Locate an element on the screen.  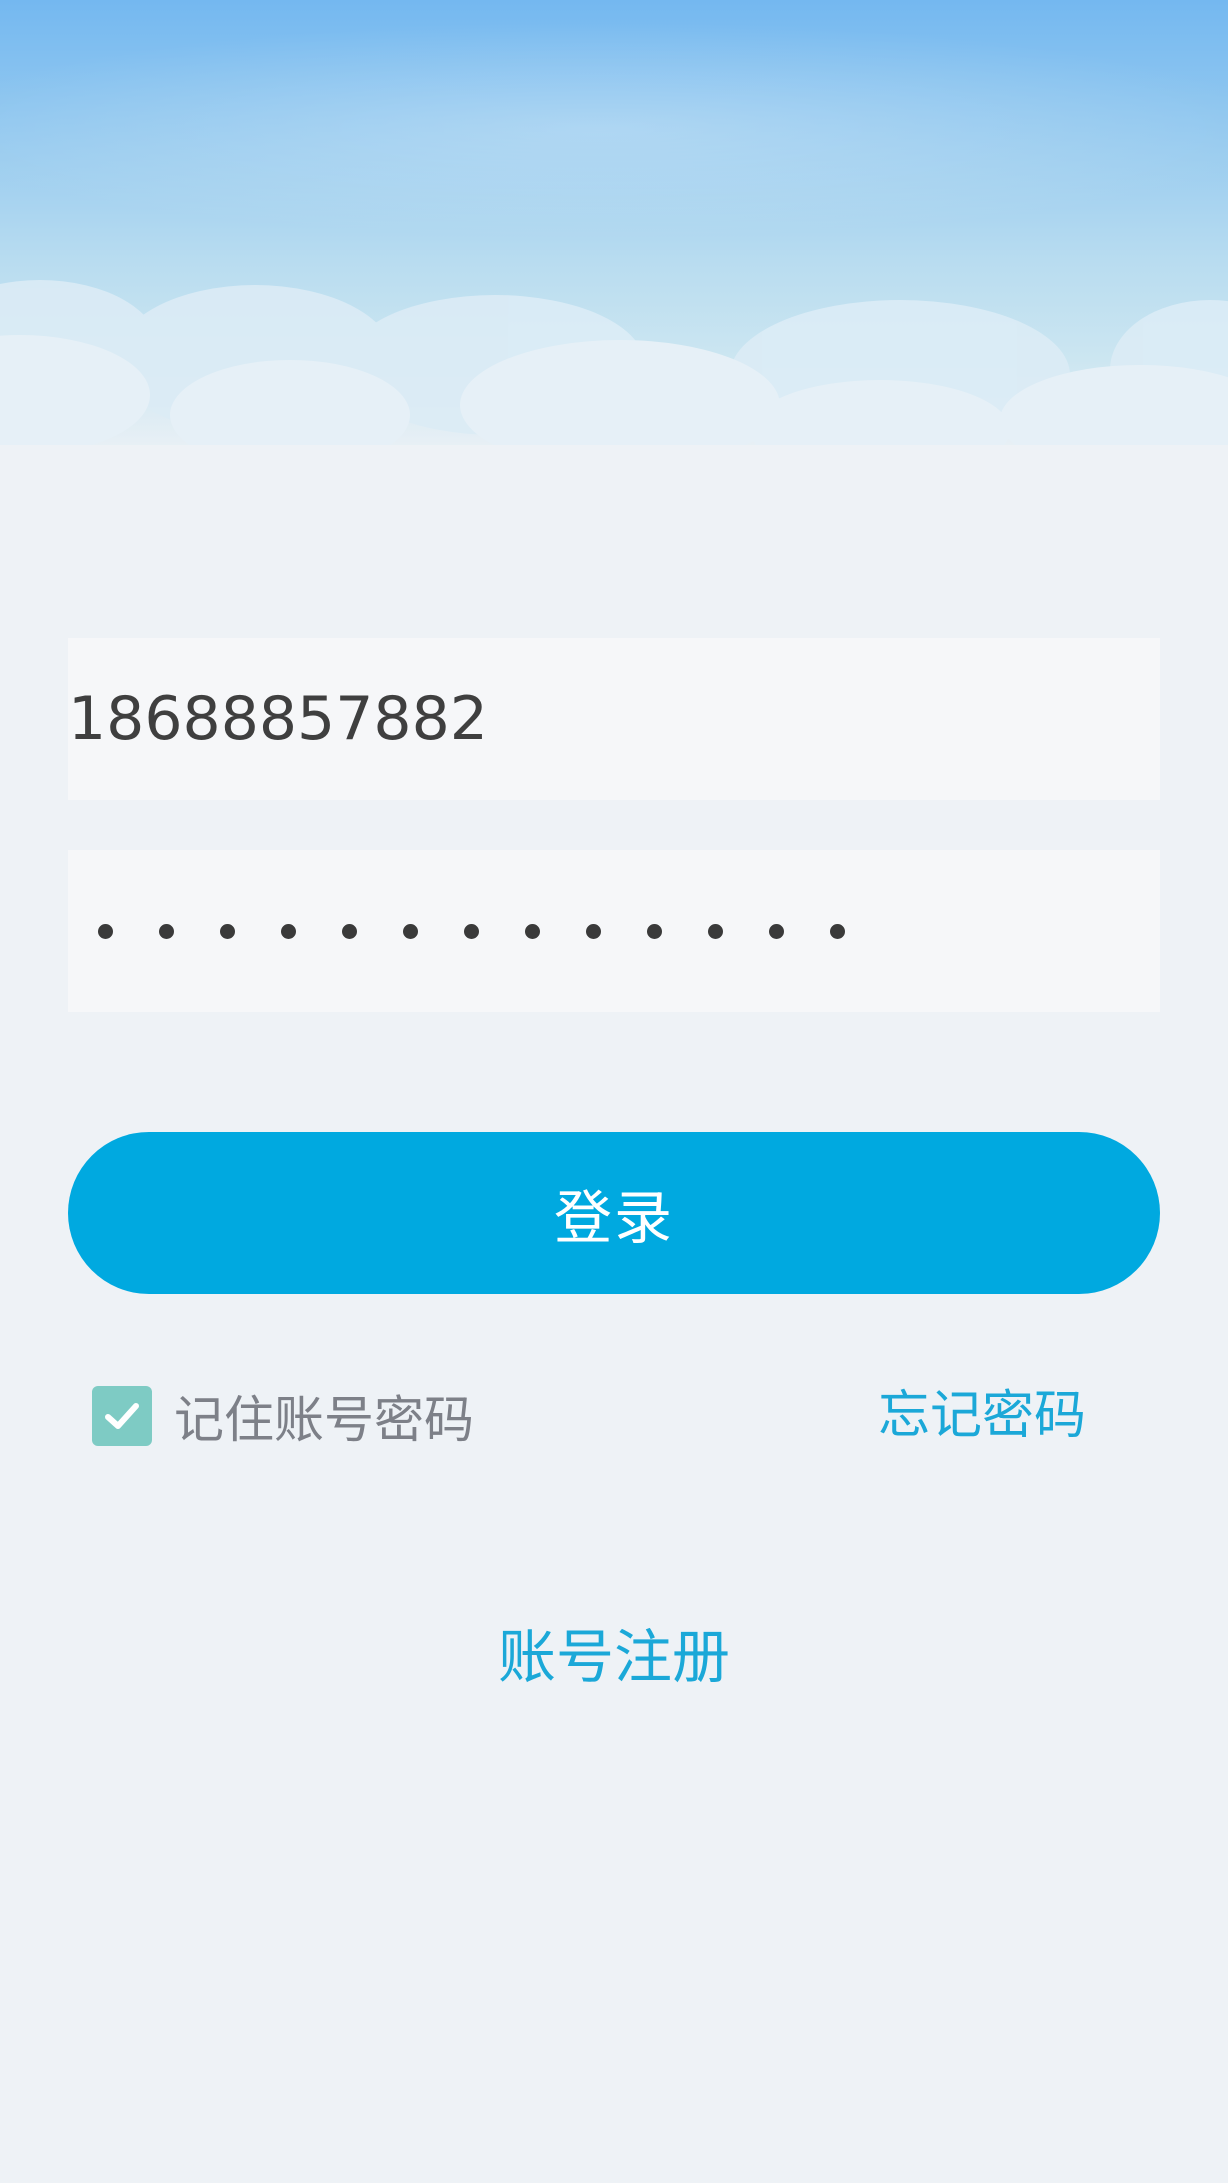
remember-checkbox is located at coordinates (122, 1416).